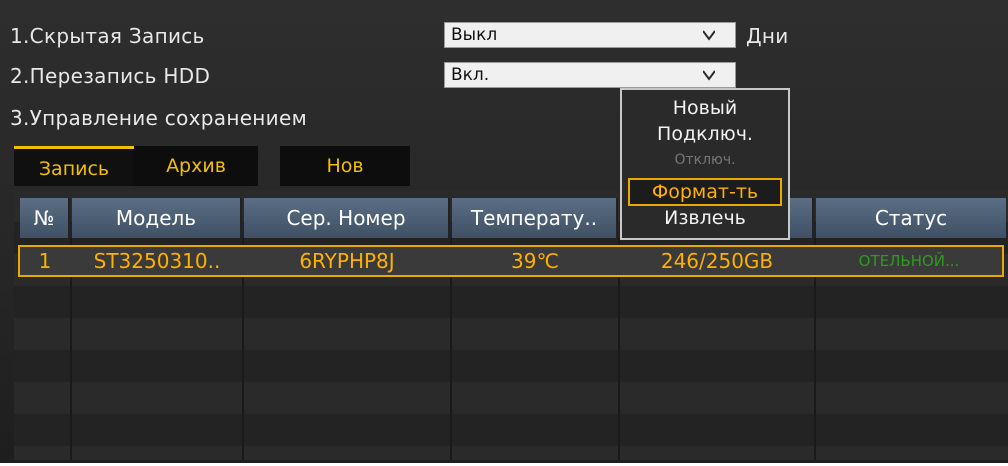 The width and height of the screenshot is (1008, 466). I want to click on hdd-overwrite-dropdown: Вкл., so click(590, 75).